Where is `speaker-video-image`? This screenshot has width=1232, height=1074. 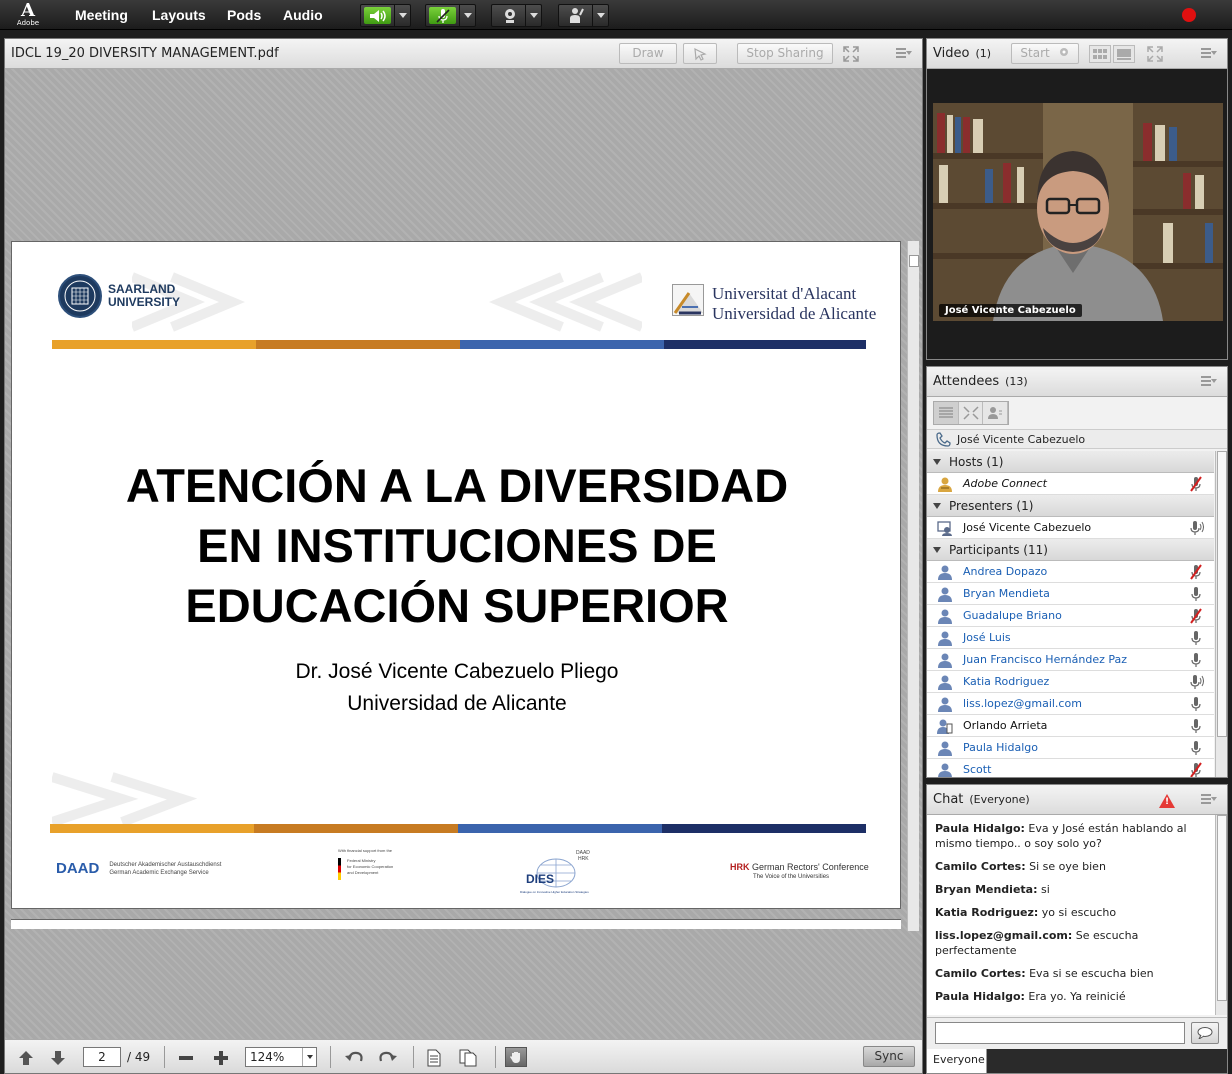
speaker-video-image is located at coordinates (1078, 212).